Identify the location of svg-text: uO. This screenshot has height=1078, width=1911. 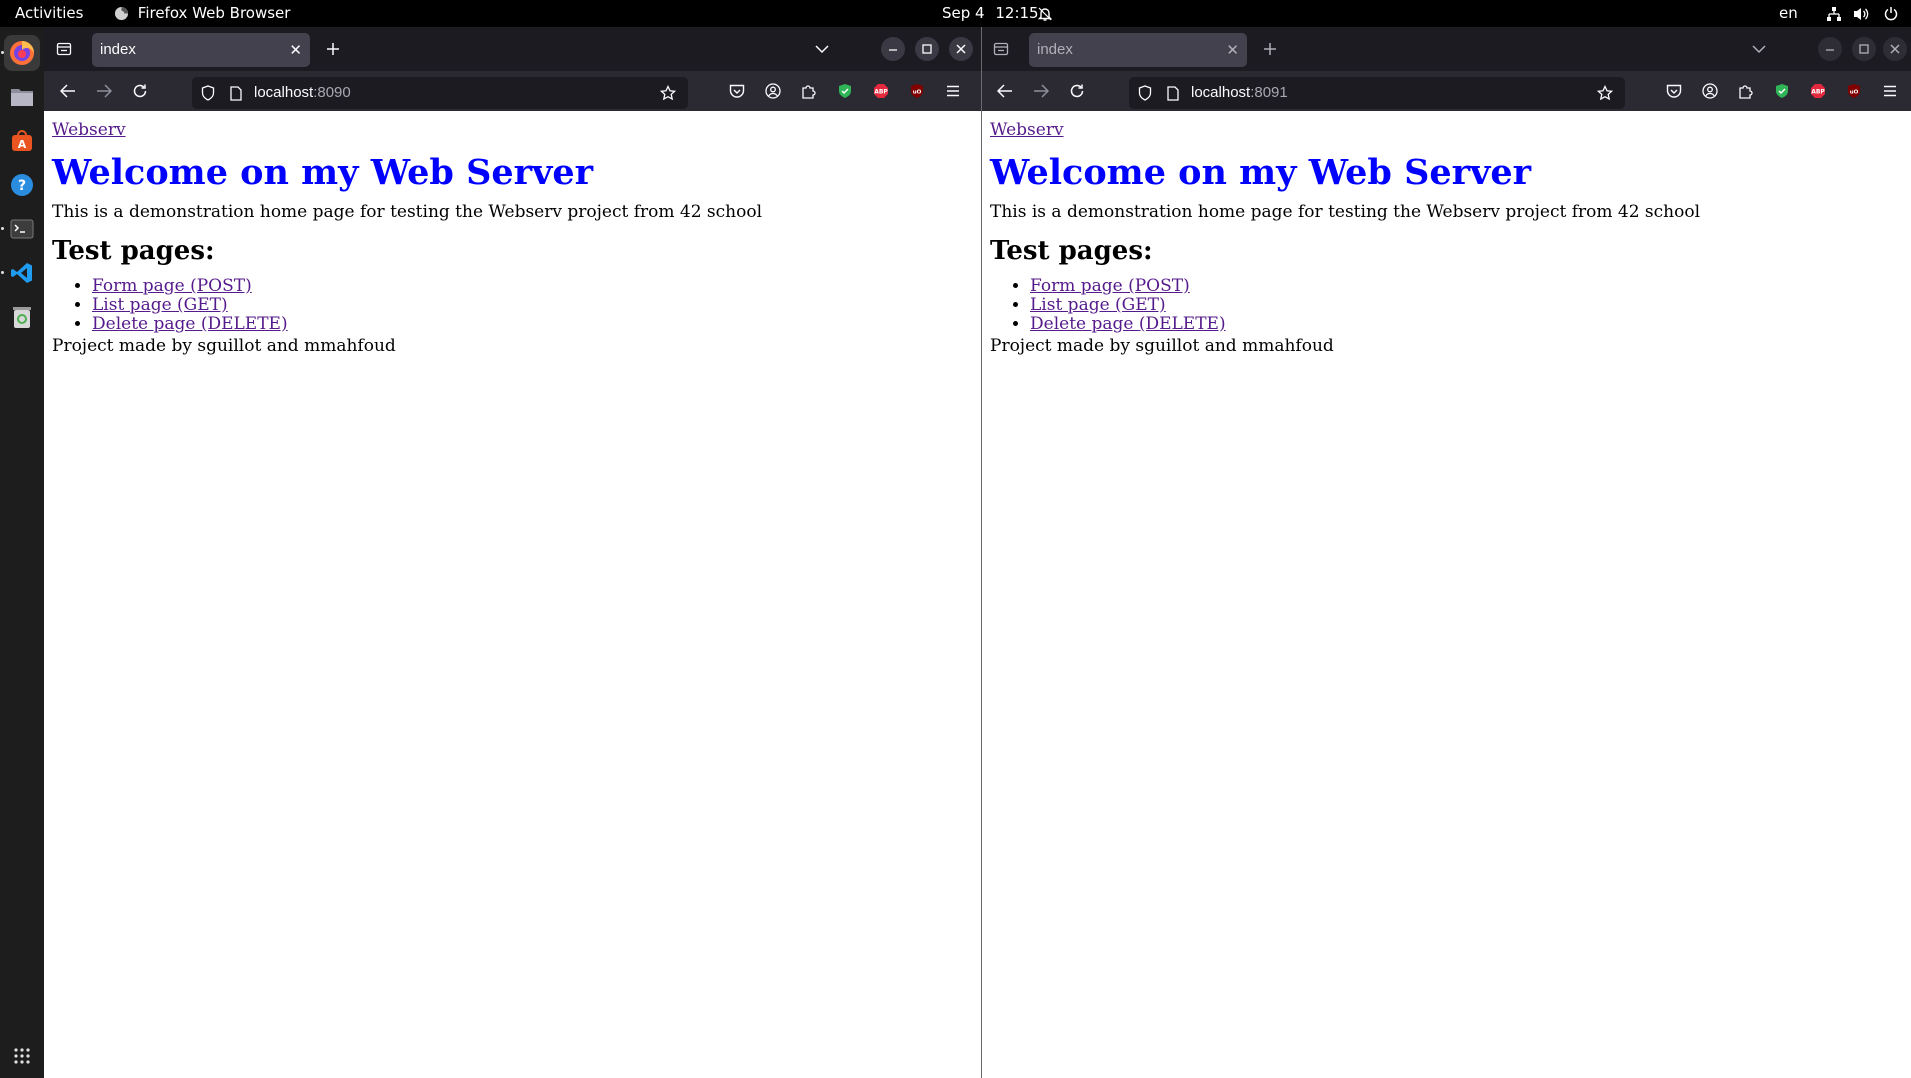
(917, 93).